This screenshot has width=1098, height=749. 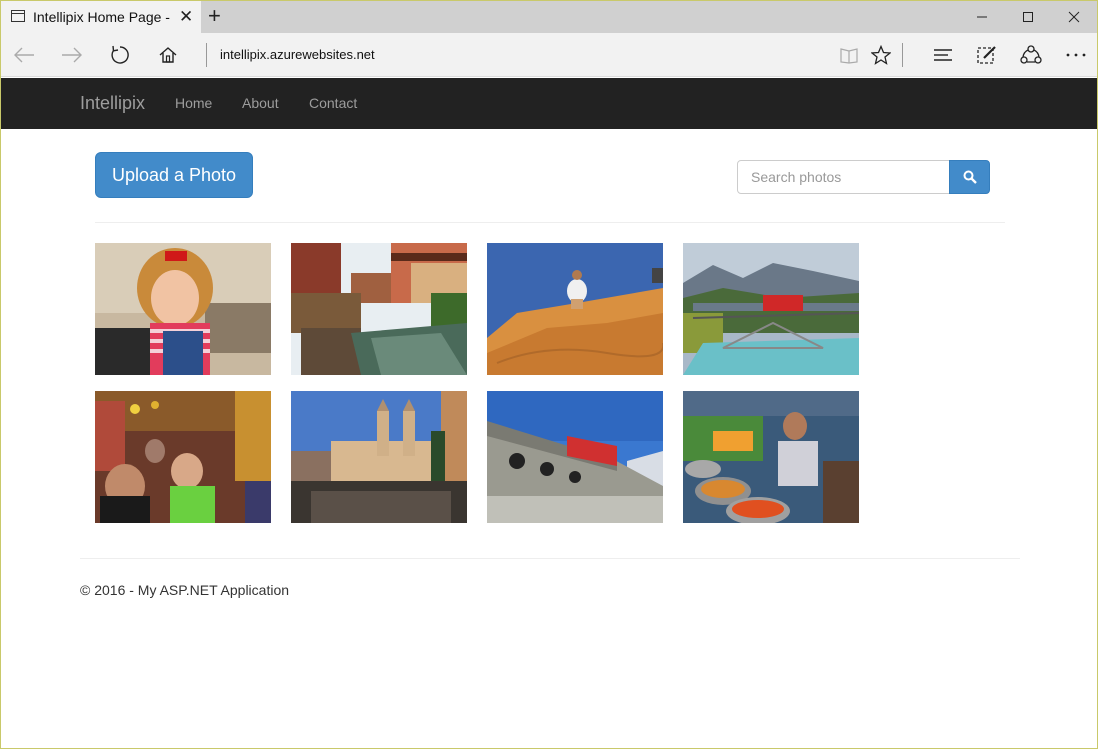 I want to click on content-divider, so click(x=550, y=222).